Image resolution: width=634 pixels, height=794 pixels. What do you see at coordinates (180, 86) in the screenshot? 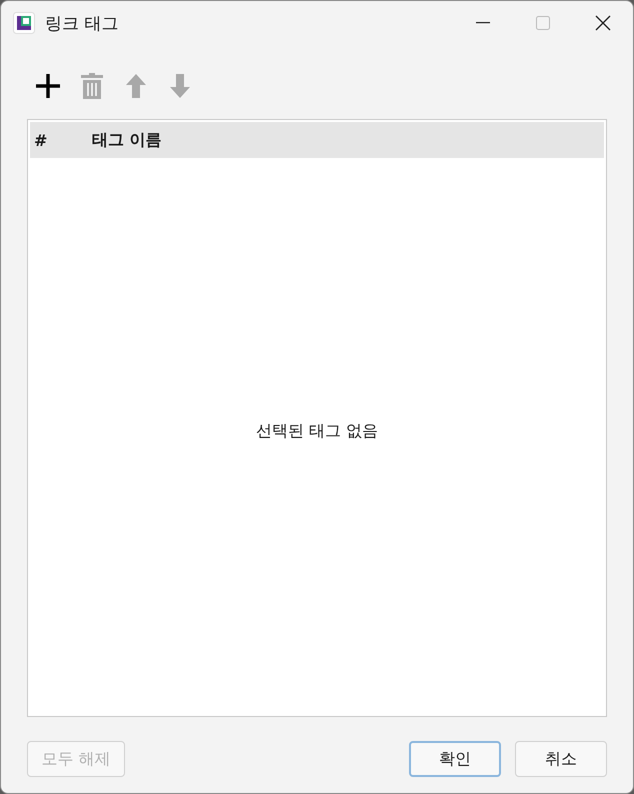
I see `arrow-down-icon` at bounding box center [180, 86].